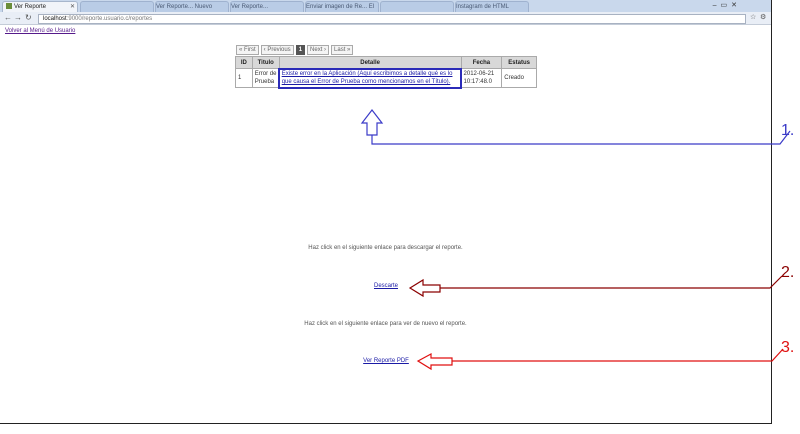  I want to click on cell-fecha: 2012-06-21 10:17:48.0, so click(481, 78).